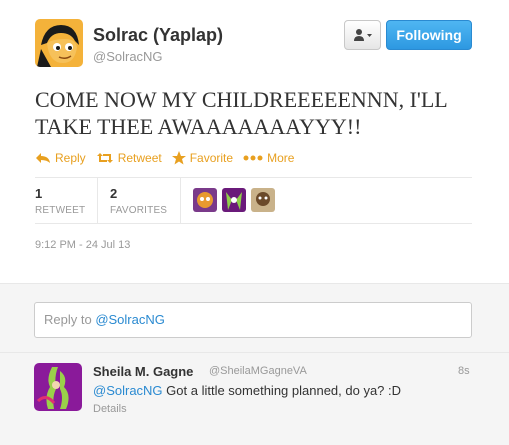 This screenshot has width=509, height=445. What do you see at coordinates (128, 390) in the screenshot?
I see `reply-text-mention: @SolracNG` at bounding box center [128, 390].